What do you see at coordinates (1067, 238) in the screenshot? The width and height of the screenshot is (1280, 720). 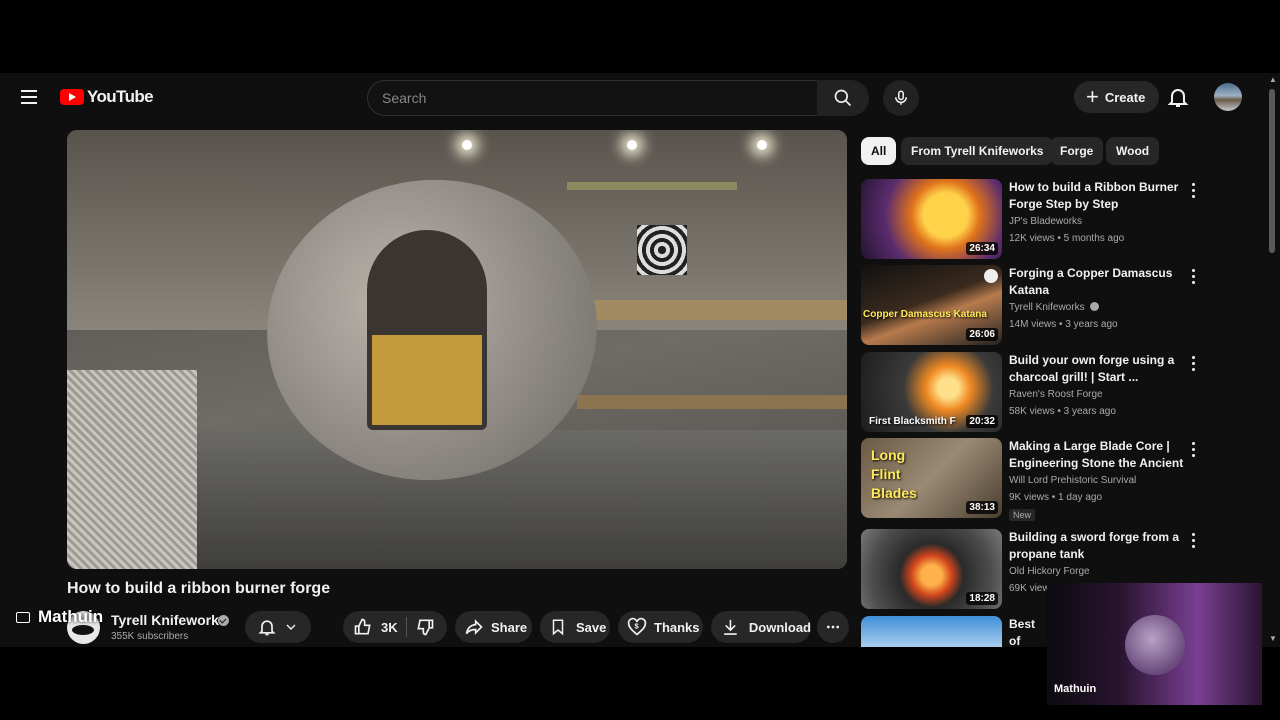 I see `recommendation-meta: 12K views • 5 months ago` at bounding box center [1067, 238].